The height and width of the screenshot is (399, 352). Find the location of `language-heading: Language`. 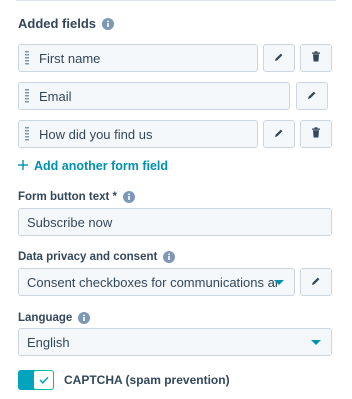

language-heading: Language is located at coordinates (54, 318).